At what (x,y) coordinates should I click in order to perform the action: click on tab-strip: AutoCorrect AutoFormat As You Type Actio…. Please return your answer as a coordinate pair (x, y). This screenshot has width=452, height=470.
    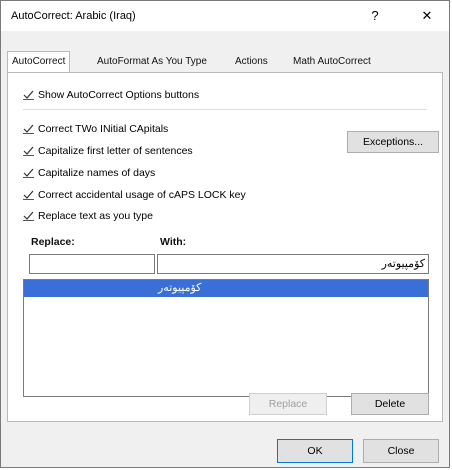
    Looking at the image, I should click on (225, 62).